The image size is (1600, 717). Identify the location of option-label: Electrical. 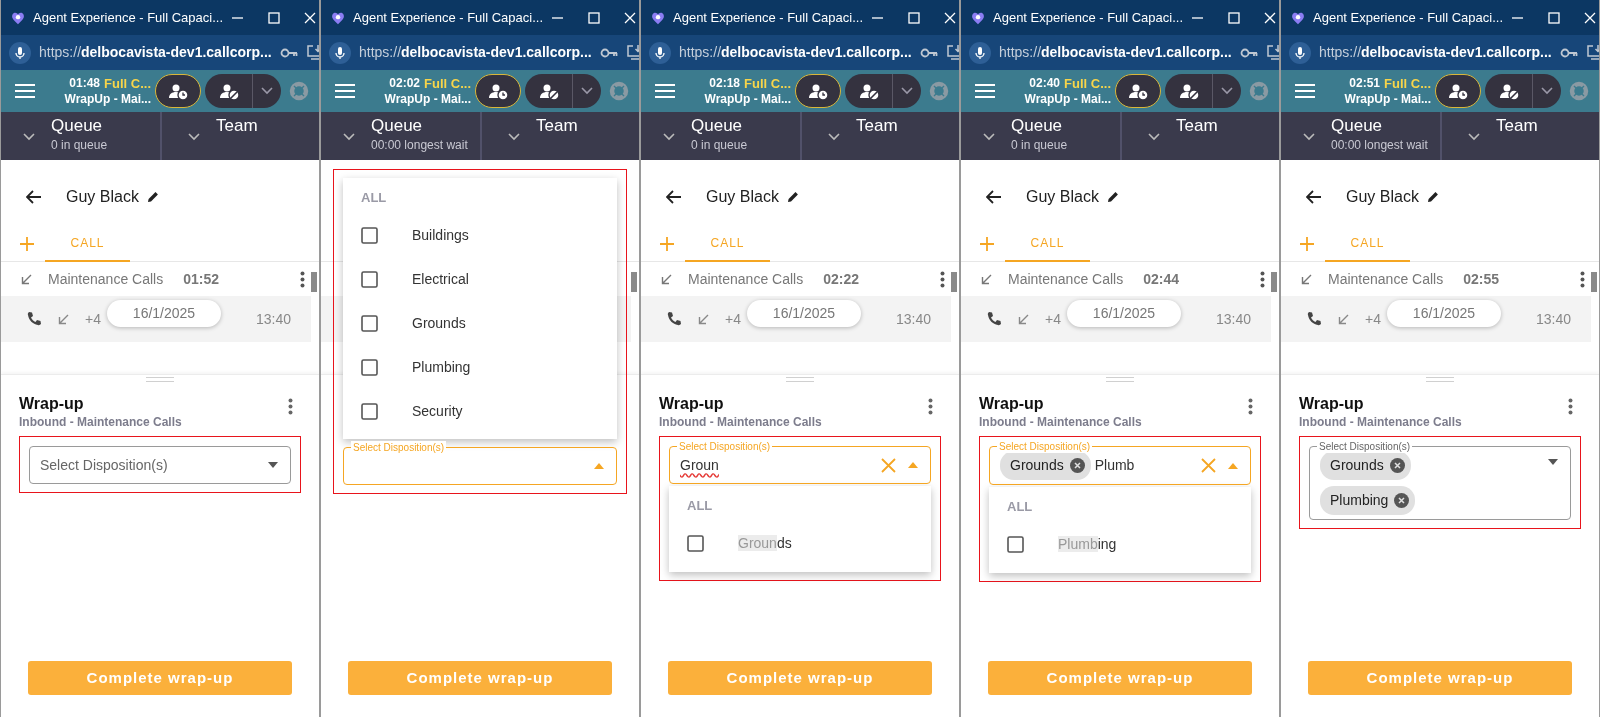
(440, 279).